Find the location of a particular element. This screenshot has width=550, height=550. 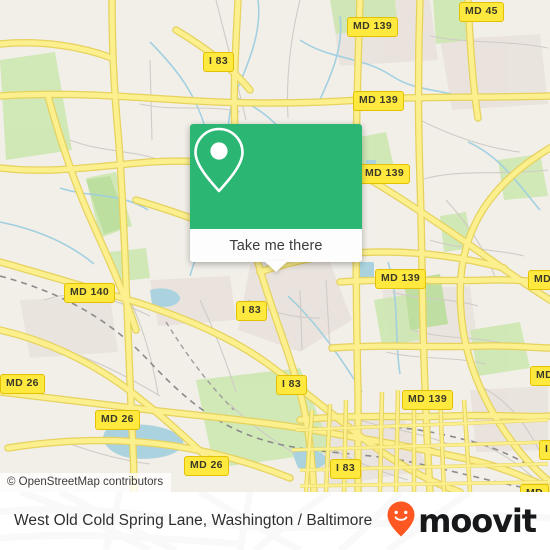

take-me-there-label: Take me there is located at coordinates (276, 245).